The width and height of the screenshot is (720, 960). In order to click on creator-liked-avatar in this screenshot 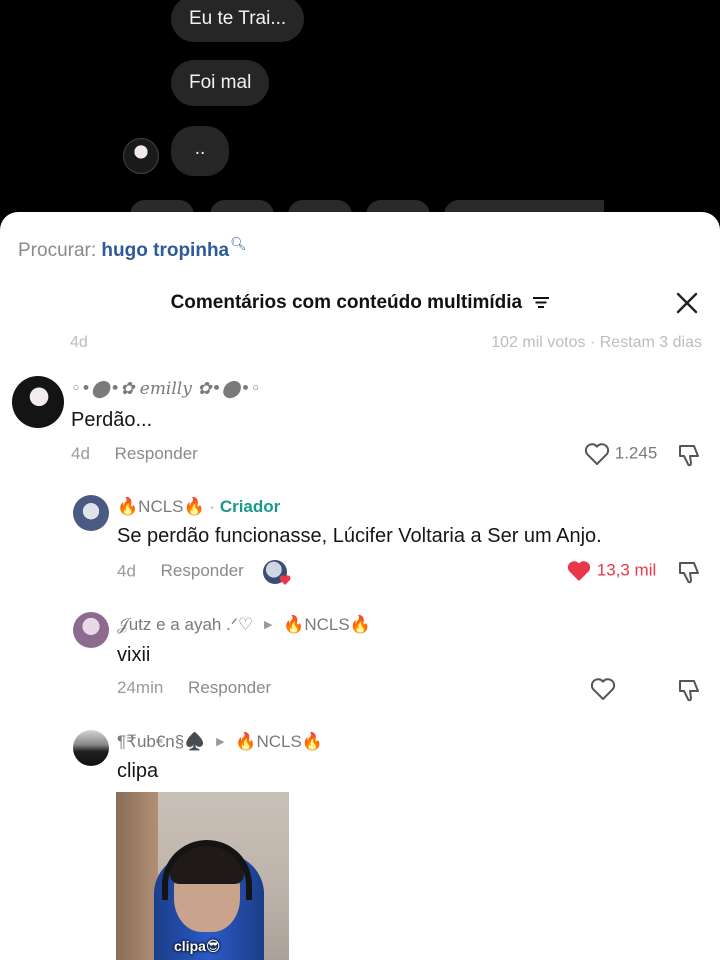, I will do `click(274, 572)`.